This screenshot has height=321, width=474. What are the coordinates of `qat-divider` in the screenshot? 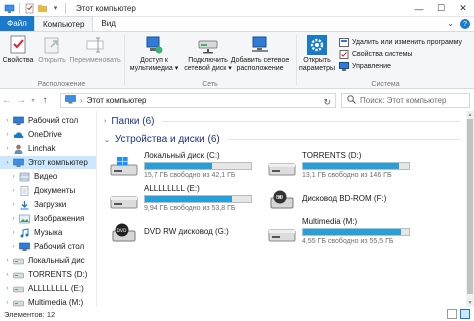 It's located at (19, 8).